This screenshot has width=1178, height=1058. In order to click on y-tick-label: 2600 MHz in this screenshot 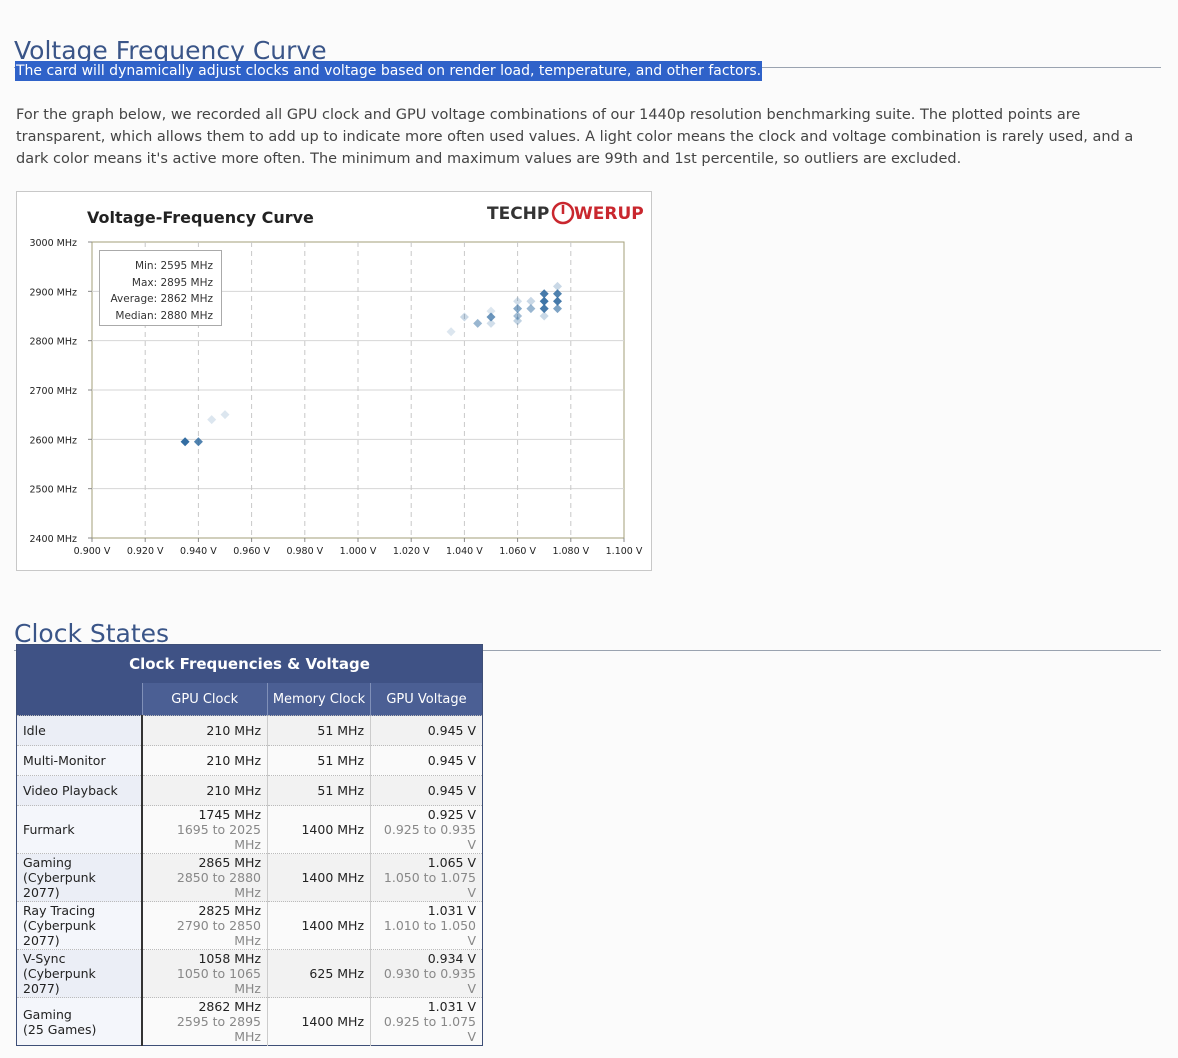, I will do `click(53, 440)`.